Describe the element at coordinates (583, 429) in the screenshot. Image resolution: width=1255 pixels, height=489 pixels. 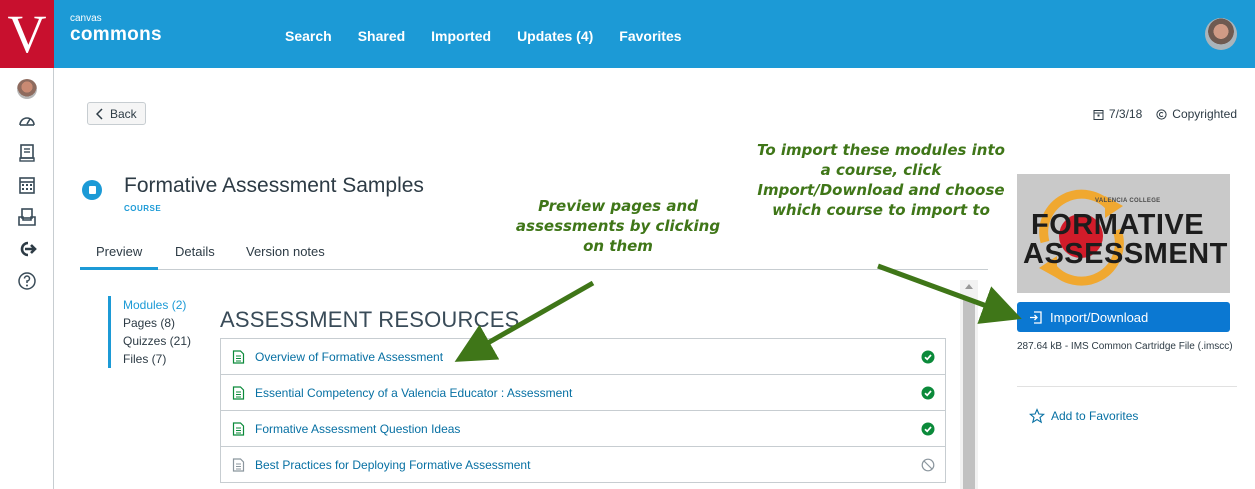
I see `resource-row: Formative Assessment Question Ideas` at that location.